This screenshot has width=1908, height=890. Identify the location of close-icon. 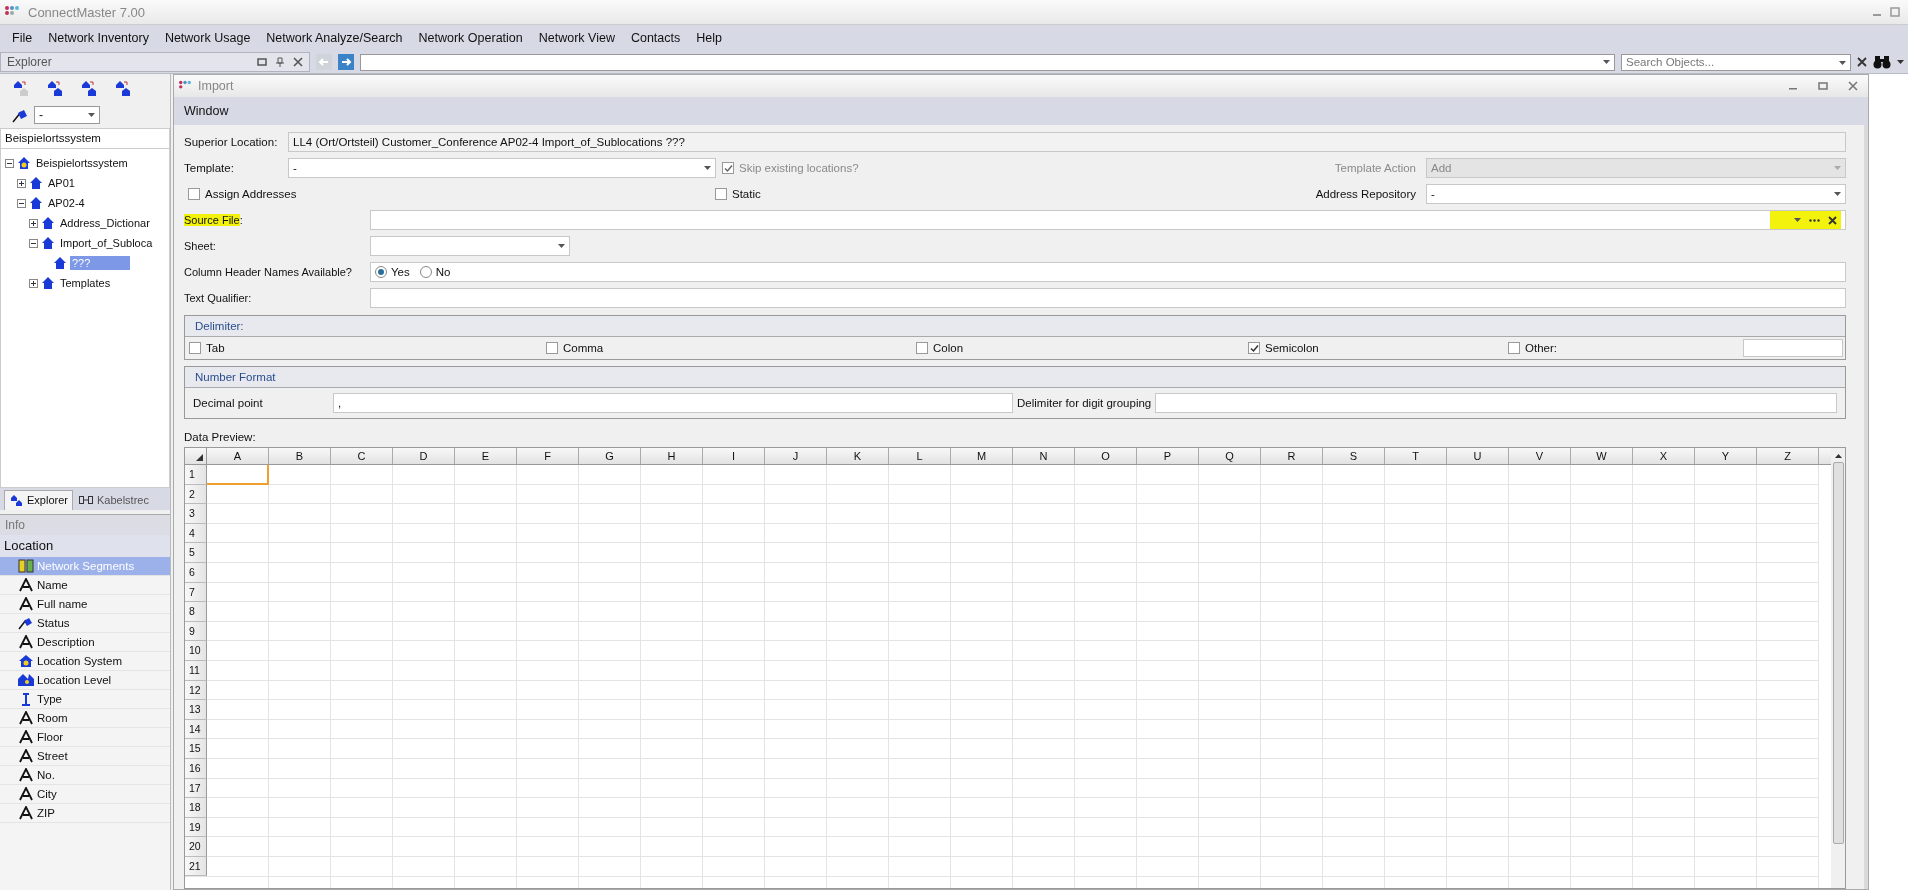
(298, 62).